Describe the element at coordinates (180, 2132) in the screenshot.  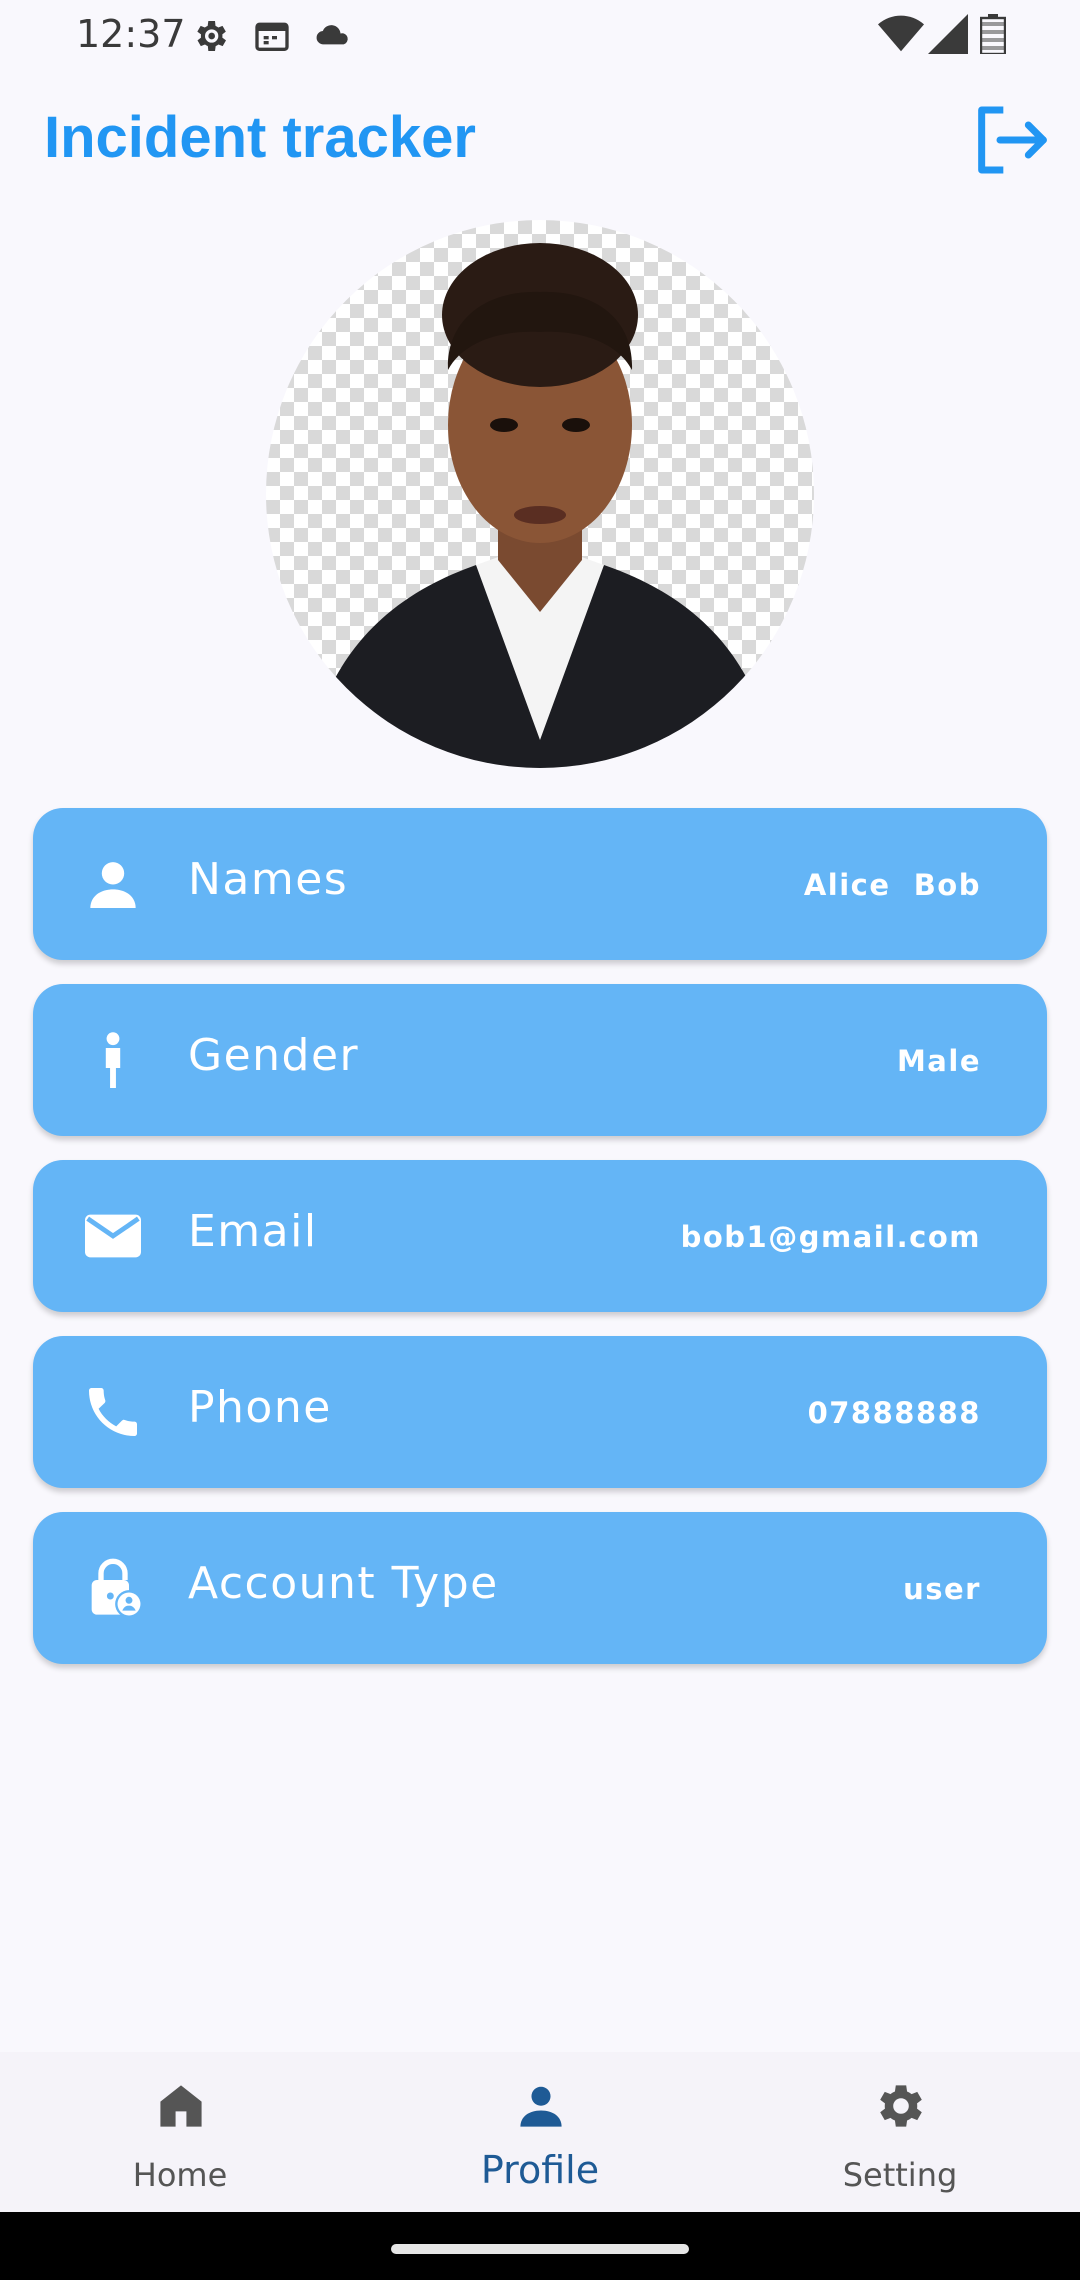
I see `nav-item-home: Home` at that location.